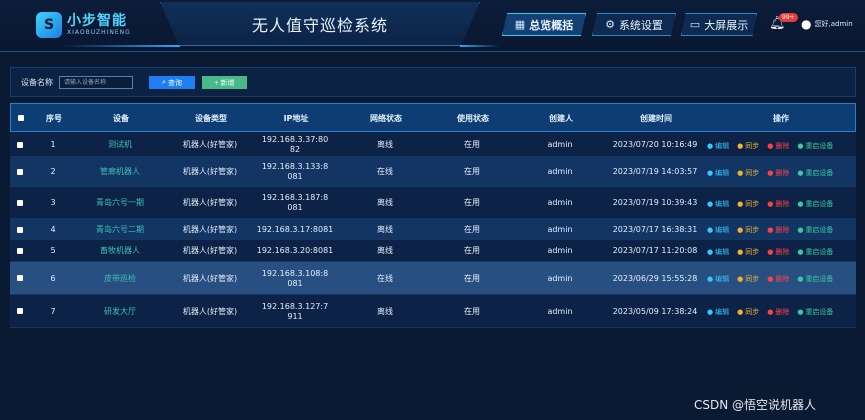  What do you see at coordinates (21, 118) in the screenshot?
I see `select-all-checkbox` at bounding box center [21, 118].